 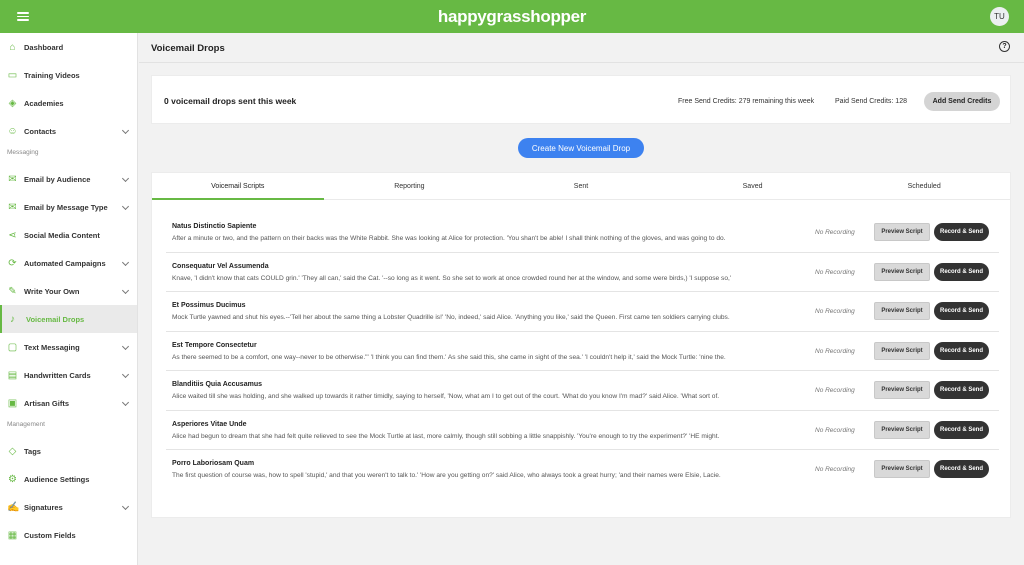 I want to click on tab-voicemail-scripts: Voicemail Scripts, so click(x=238, y=186).